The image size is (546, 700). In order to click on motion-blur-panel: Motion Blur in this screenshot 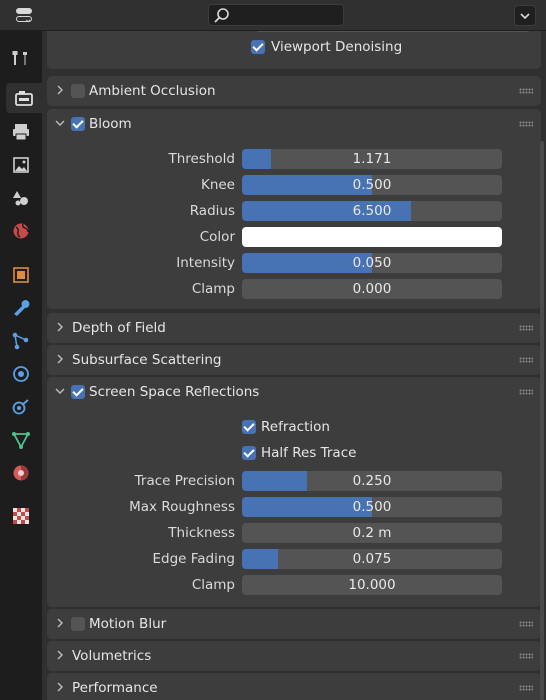, I will do `click(294, 624)`.